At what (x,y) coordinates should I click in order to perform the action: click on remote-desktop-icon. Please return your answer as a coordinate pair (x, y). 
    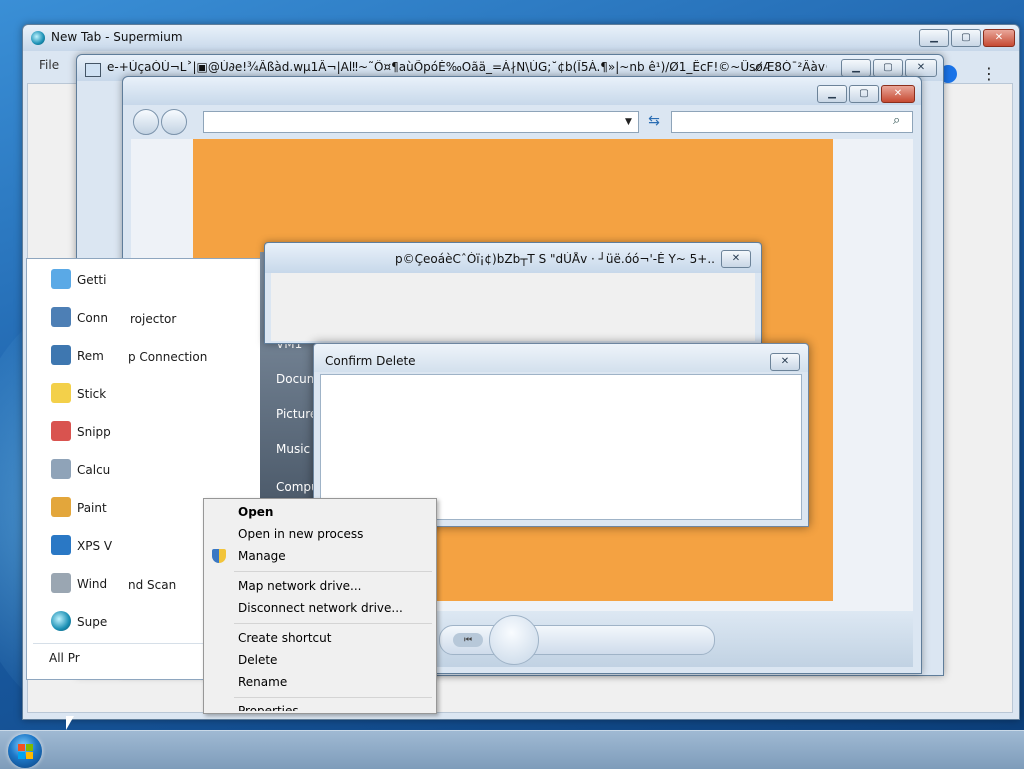
    Looking at the image, I should click on (61, 355).